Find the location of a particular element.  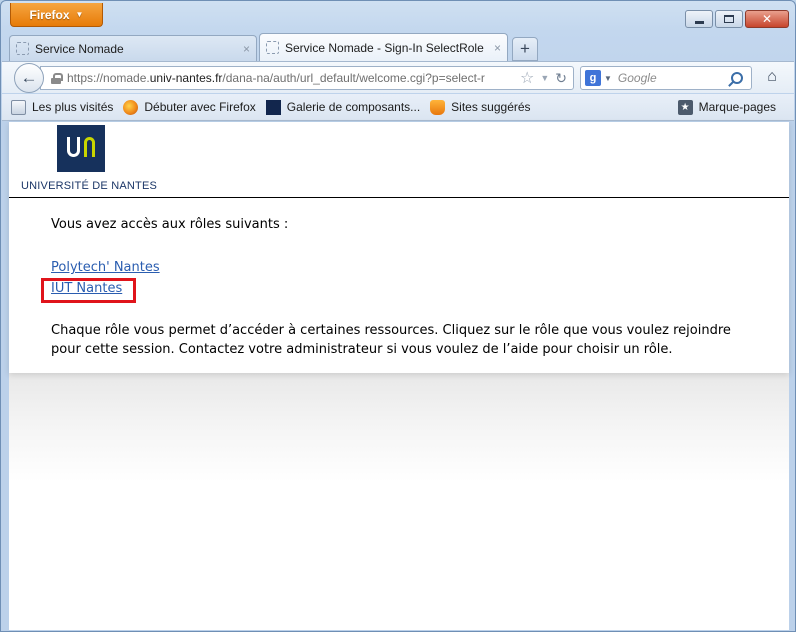

roles-intro-text: Vous avez accès aux rôles suivants : is located at coordinates (170, 224).